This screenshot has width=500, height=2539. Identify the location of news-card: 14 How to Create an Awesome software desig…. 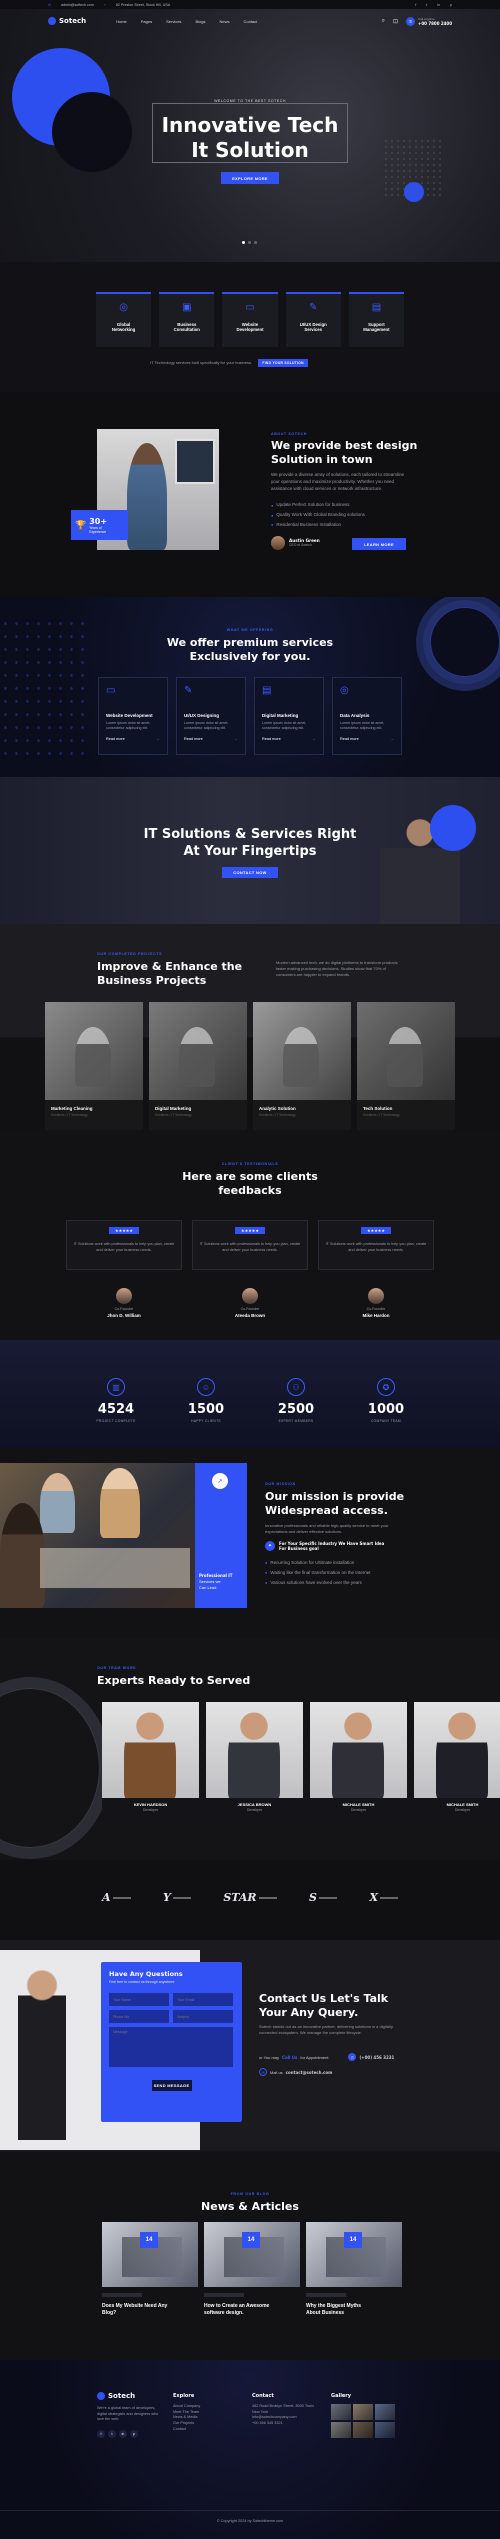
(252, 2287).